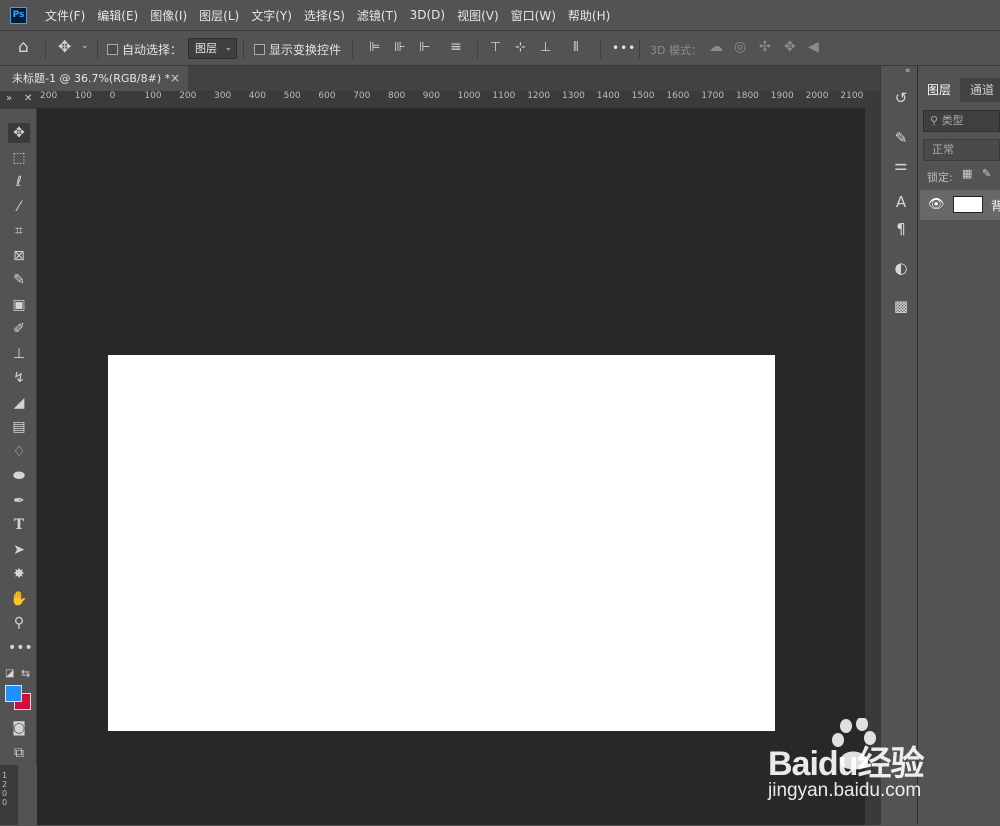  What do you see at coordinates (901, 306) in the screenshot?
I see `libraries-icon: ▩` at bounding box center [901, 306].